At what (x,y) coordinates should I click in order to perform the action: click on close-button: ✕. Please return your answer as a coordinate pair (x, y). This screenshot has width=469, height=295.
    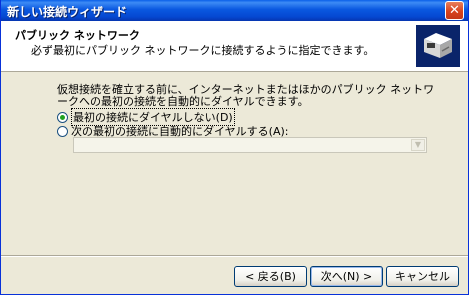
    Looking at the image, I should click on (454, 10).